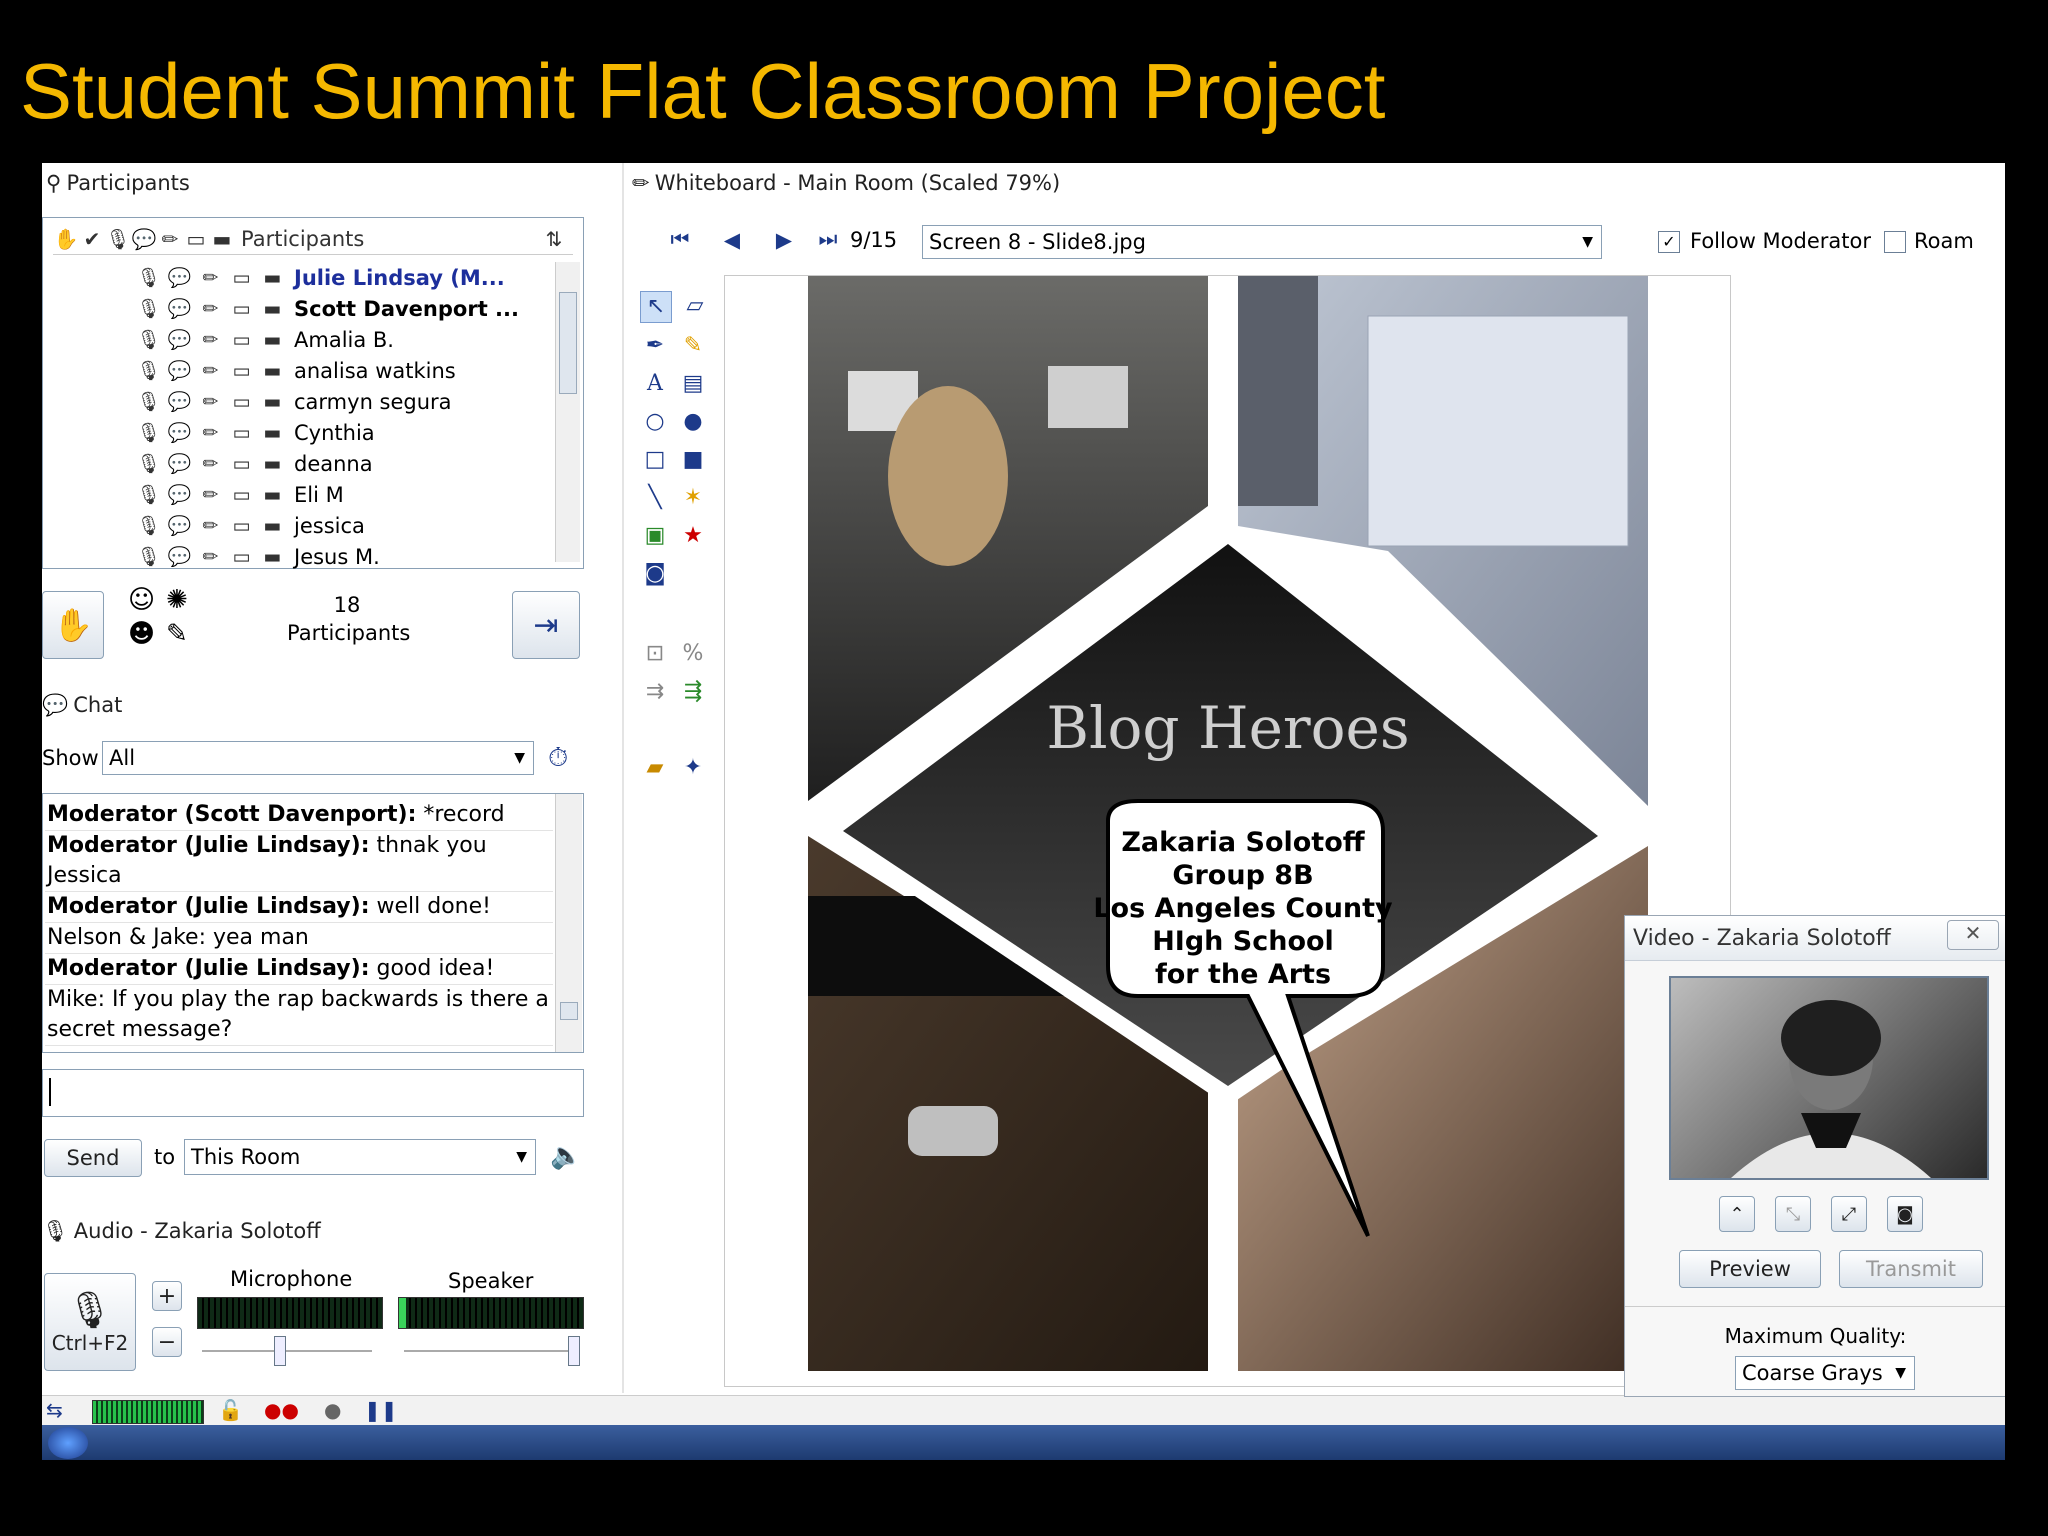 This screenshot has height=1536, width=2048. What do you see at coordinates (693, 460) in the screenshot?
I see `filled-rectangle-tool-icon: ■` at bounding box center [693, 460].